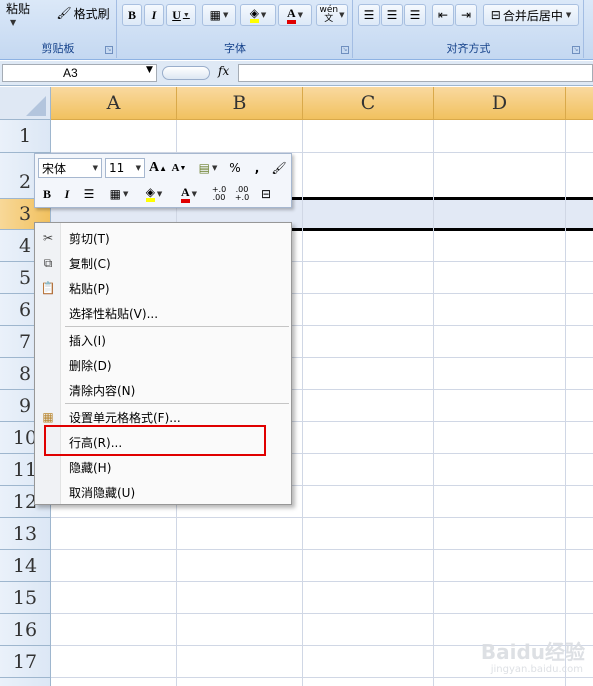 Image resolution: width=593 pixels, height=686 pixels. Describe the element at coordinates (240, 103) in the screenshot. I see `column-header-b: B` at that location.